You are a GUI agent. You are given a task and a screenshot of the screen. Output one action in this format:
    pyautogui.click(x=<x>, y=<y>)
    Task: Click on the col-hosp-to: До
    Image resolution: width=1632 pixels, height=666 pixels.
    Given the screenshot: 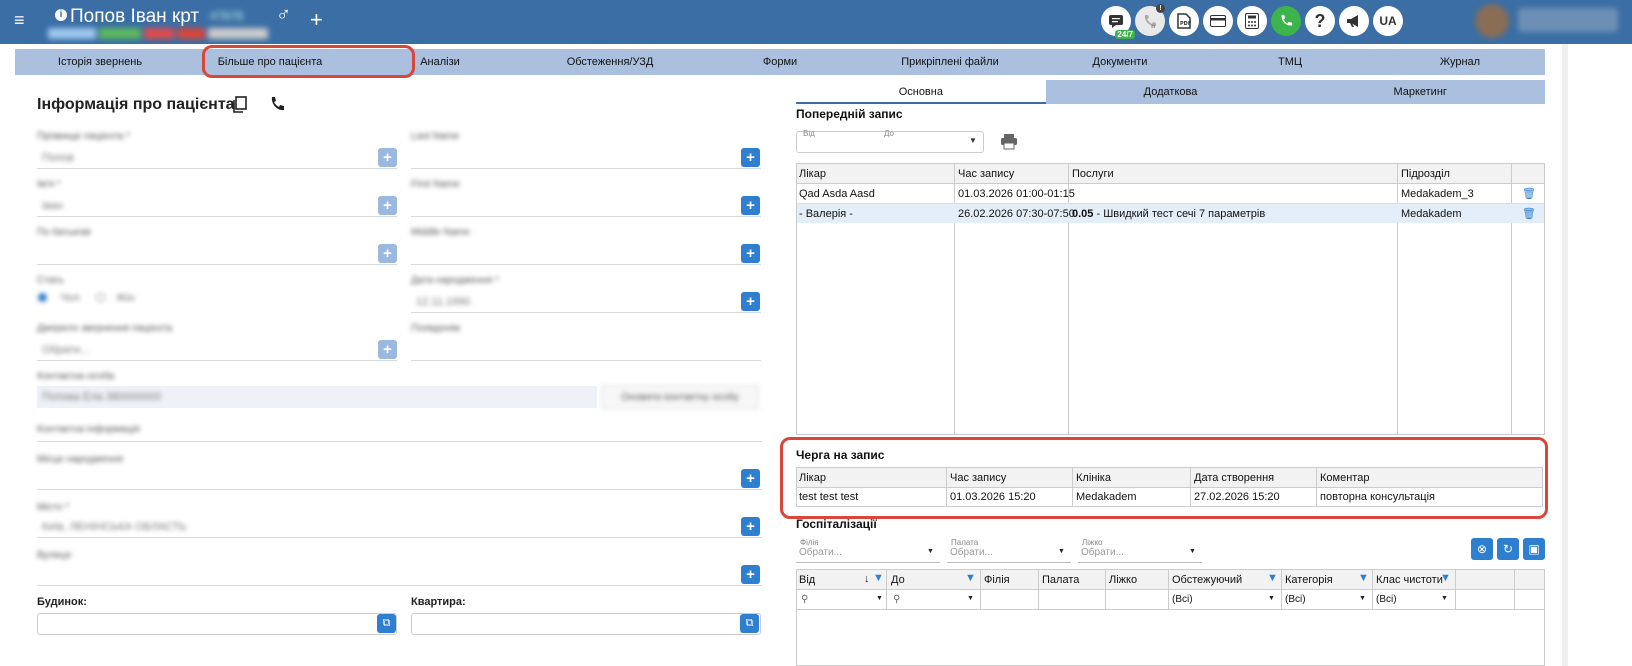 What is the action you would take?
    pyautogui.click(x=898, y=580)
    